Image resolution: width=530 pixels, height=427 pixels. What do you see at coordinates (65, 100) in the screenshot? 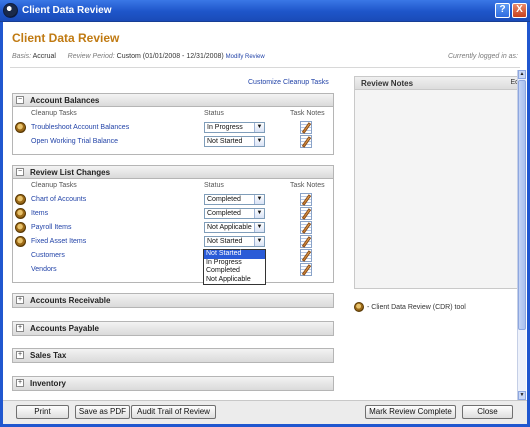
I see `panel-title: Account Balances` at bounding box center [65, 100].